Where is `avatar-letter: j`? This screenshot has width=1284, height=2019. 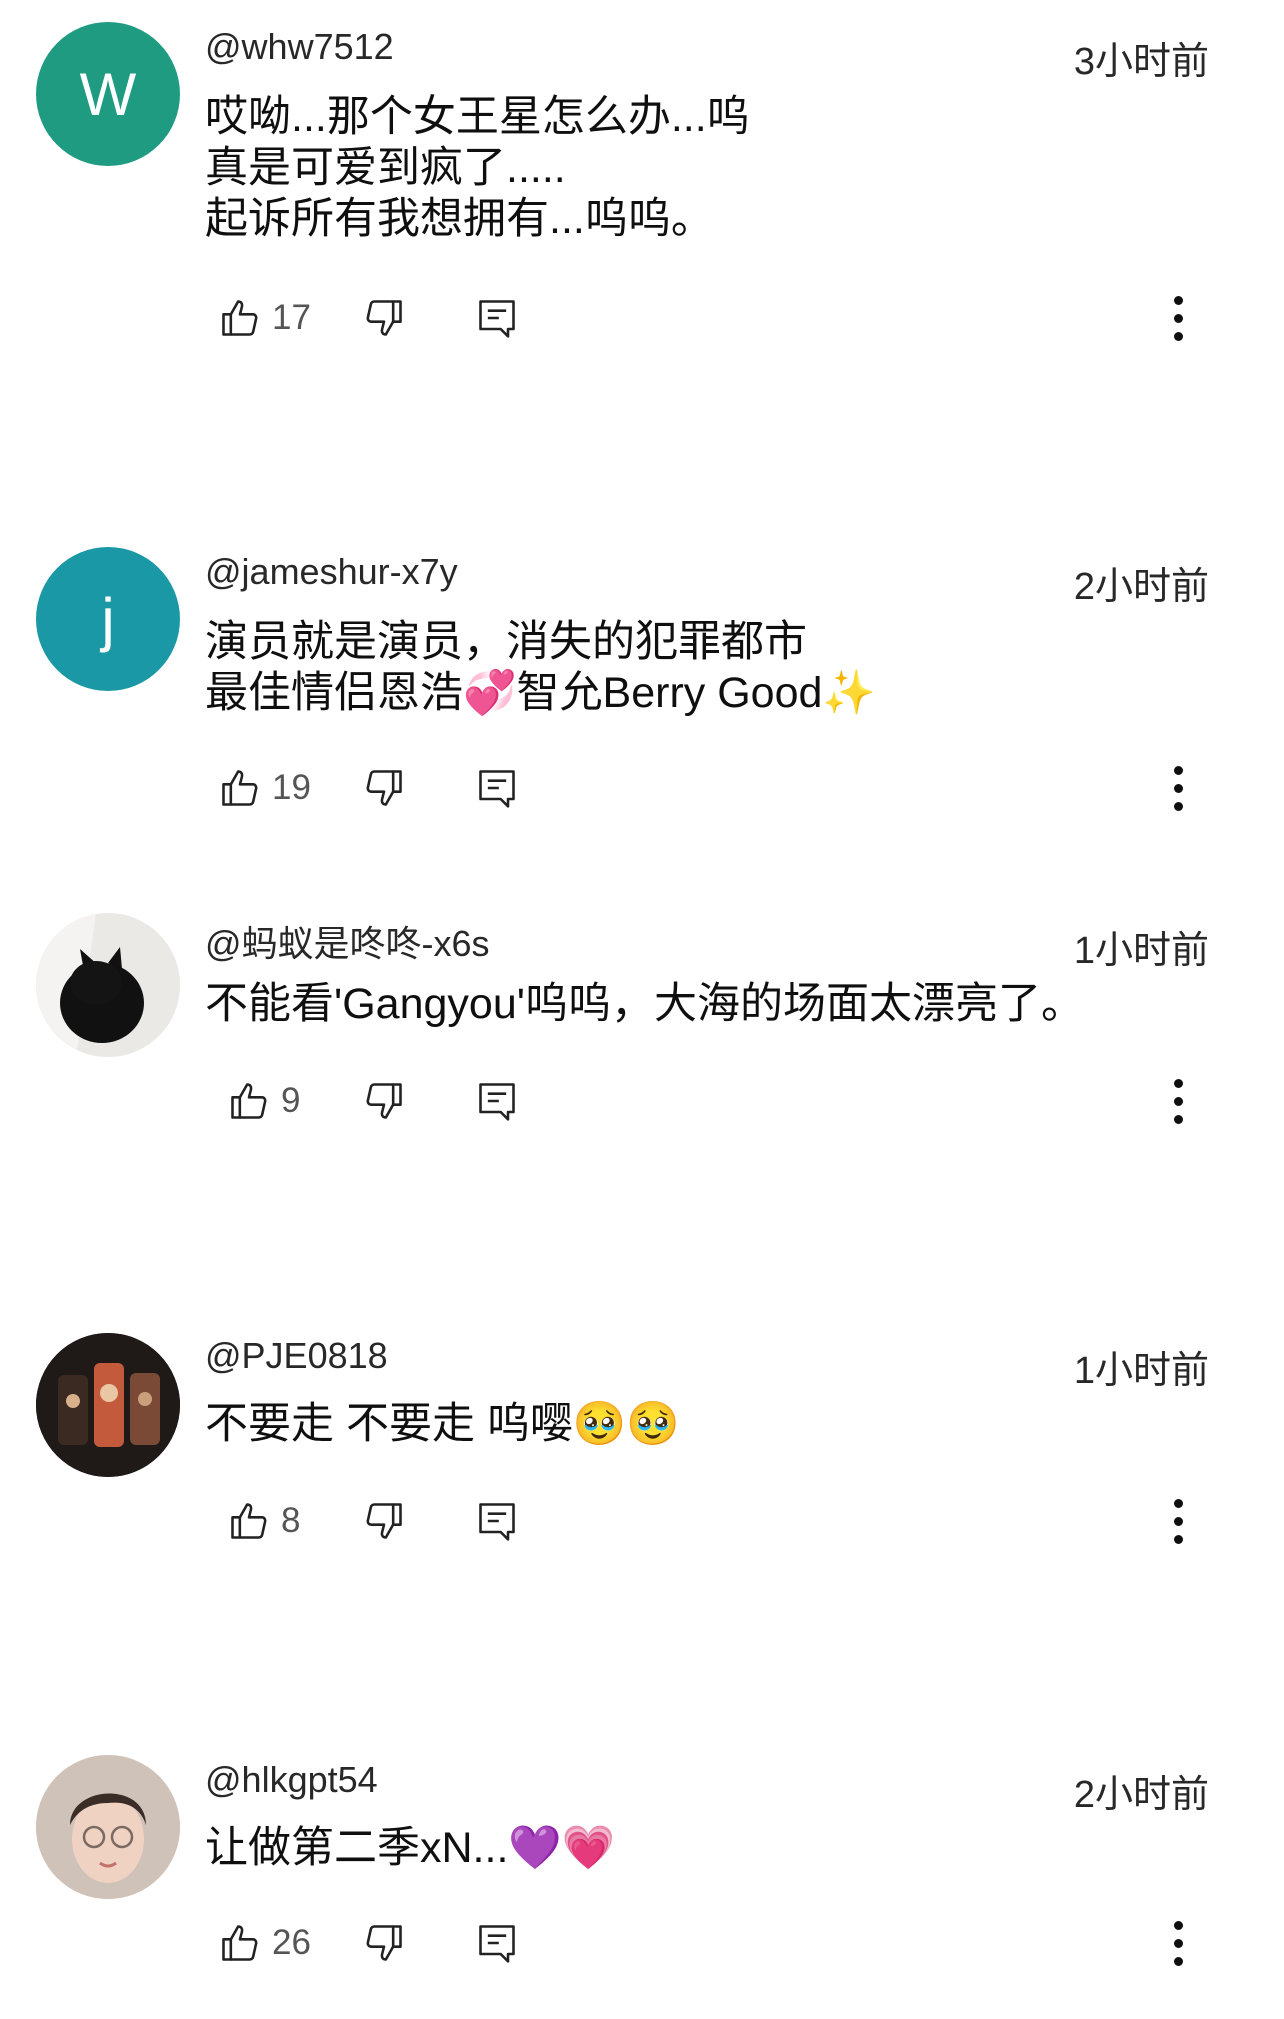 avatar-letter: j is located at coordinates (108, 619).